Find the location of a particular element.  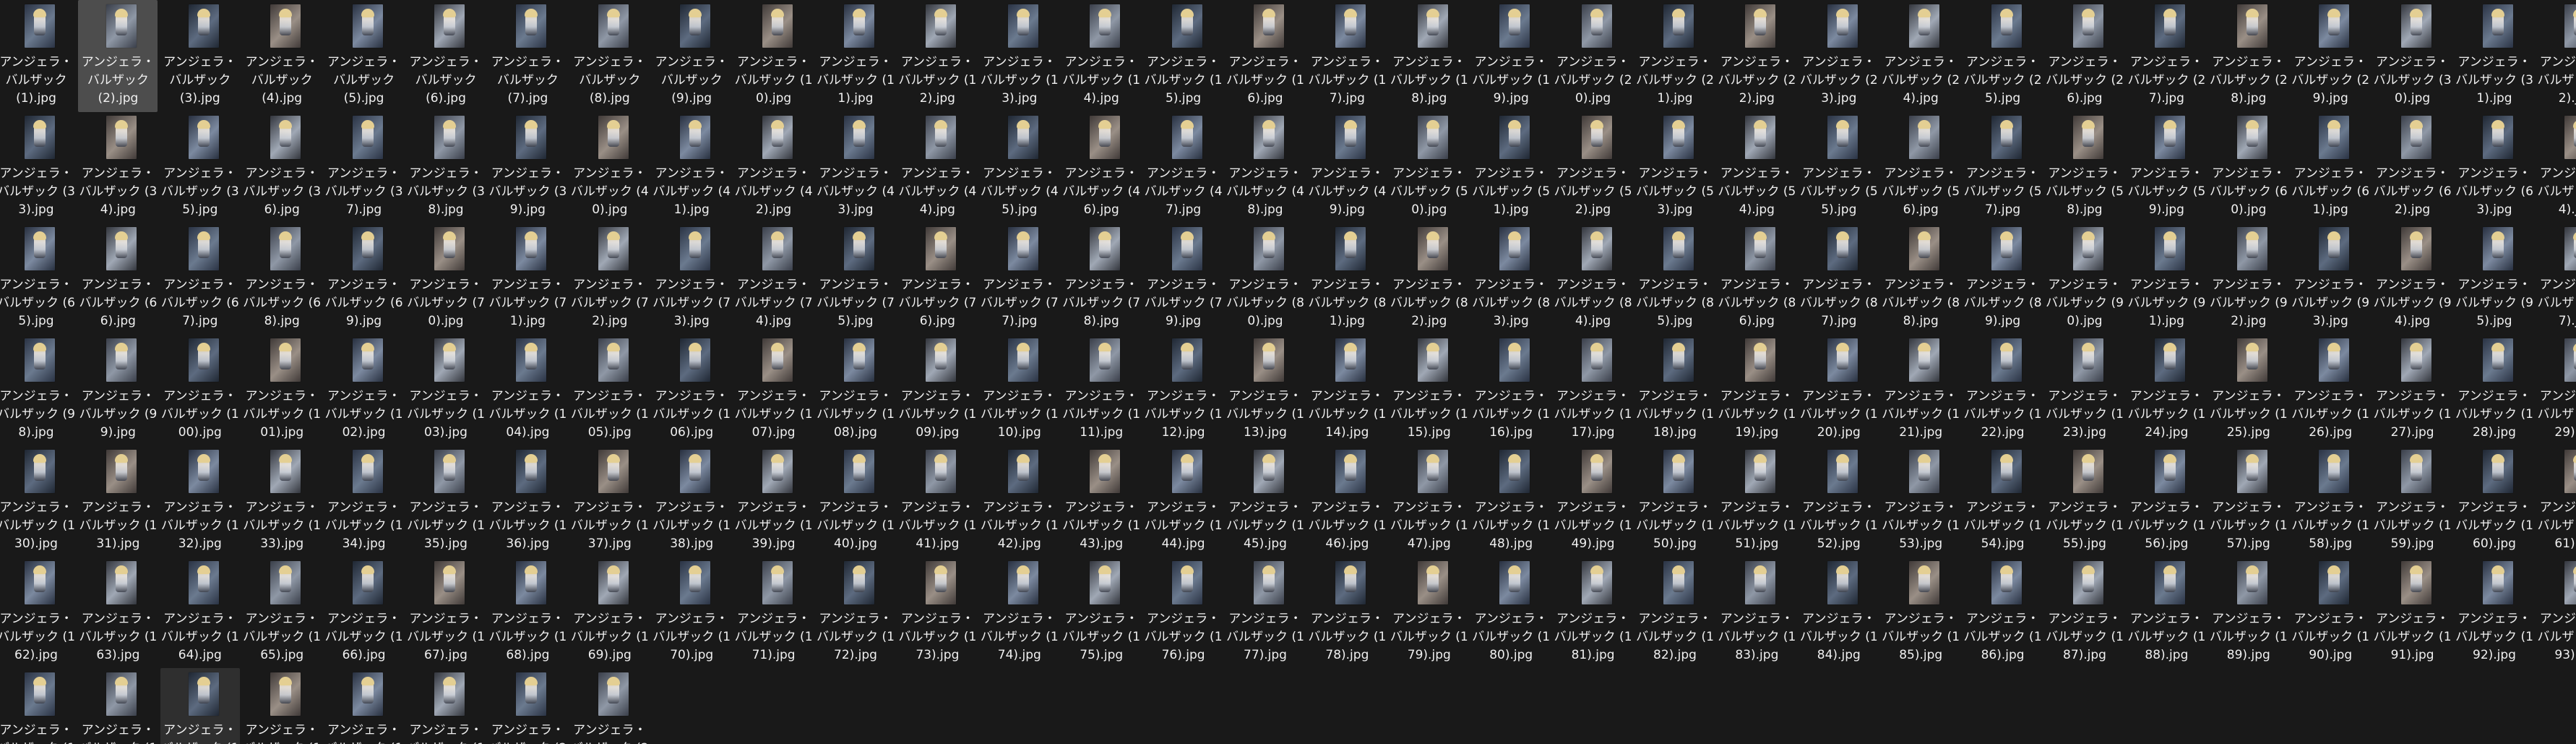

file-item: アンジェラ・バルザック (128).jpg is located at coordinates (2494, 390).